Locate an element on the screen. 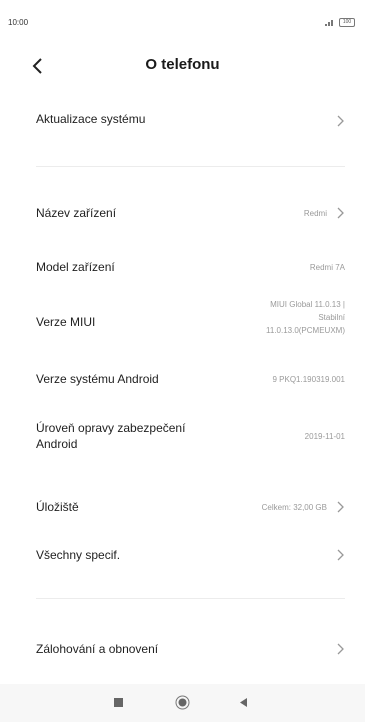  home-button is located at coordinates (182, 702).